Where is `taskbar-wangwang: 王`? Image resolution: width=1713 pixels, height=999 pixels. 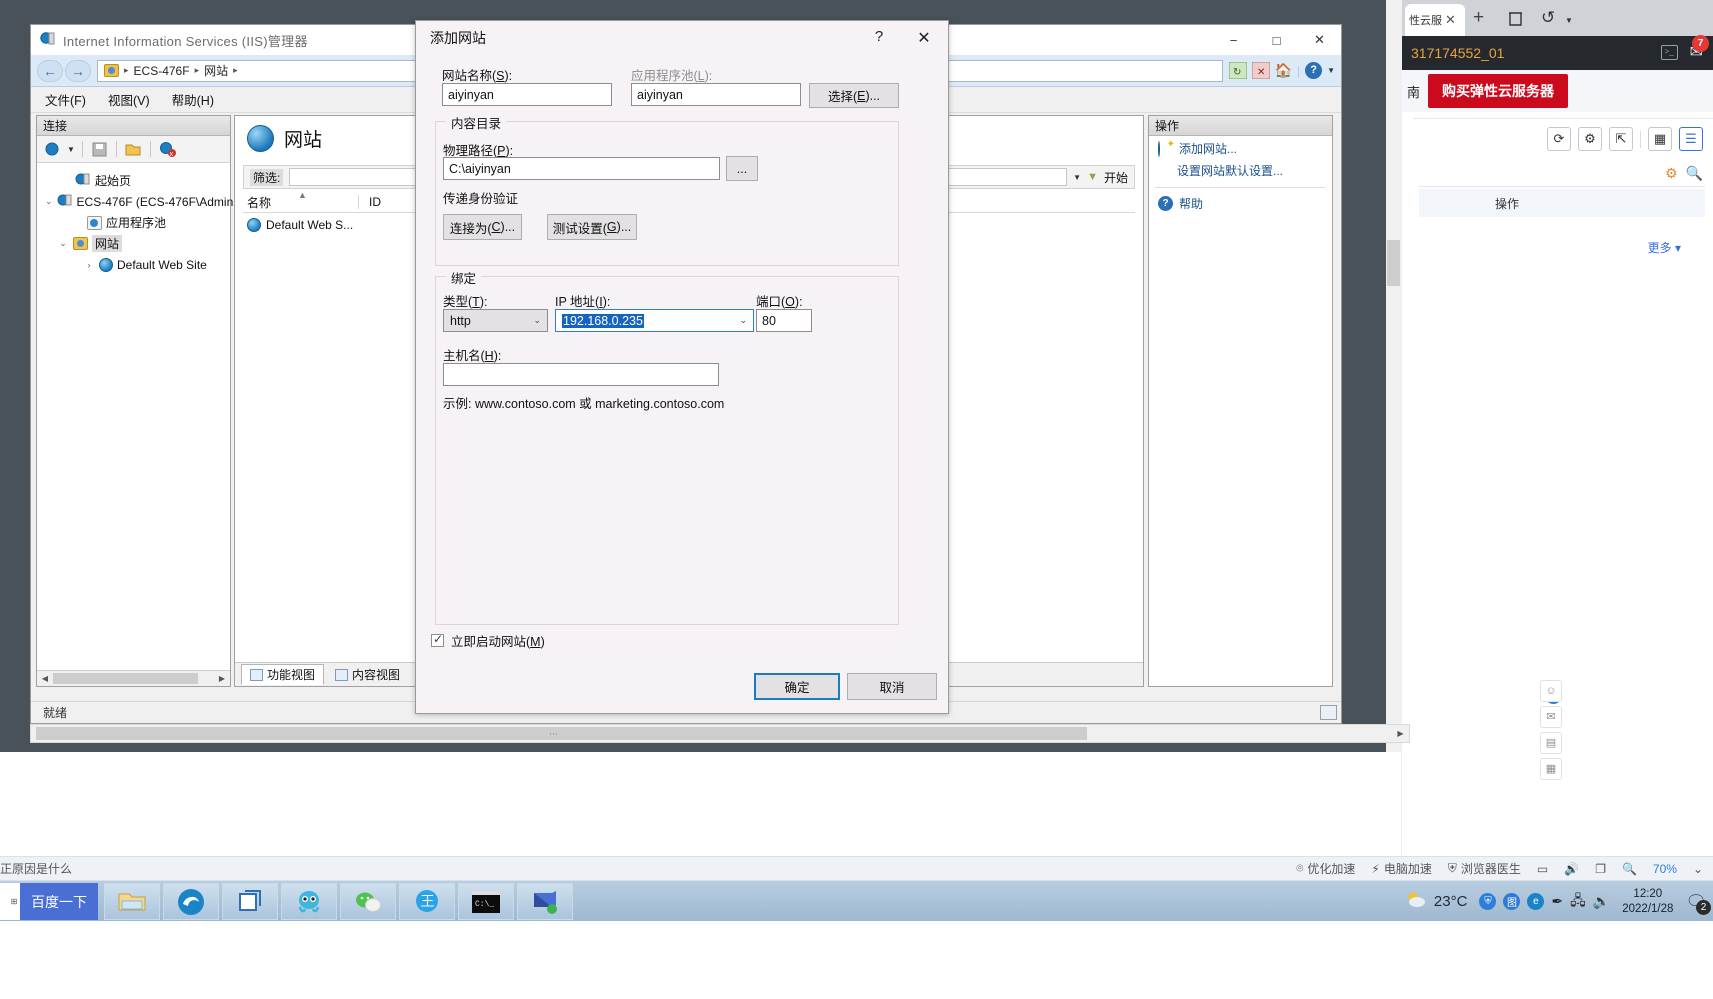
taskbar-wangwang: 王 is located at coordinates (427, 901).